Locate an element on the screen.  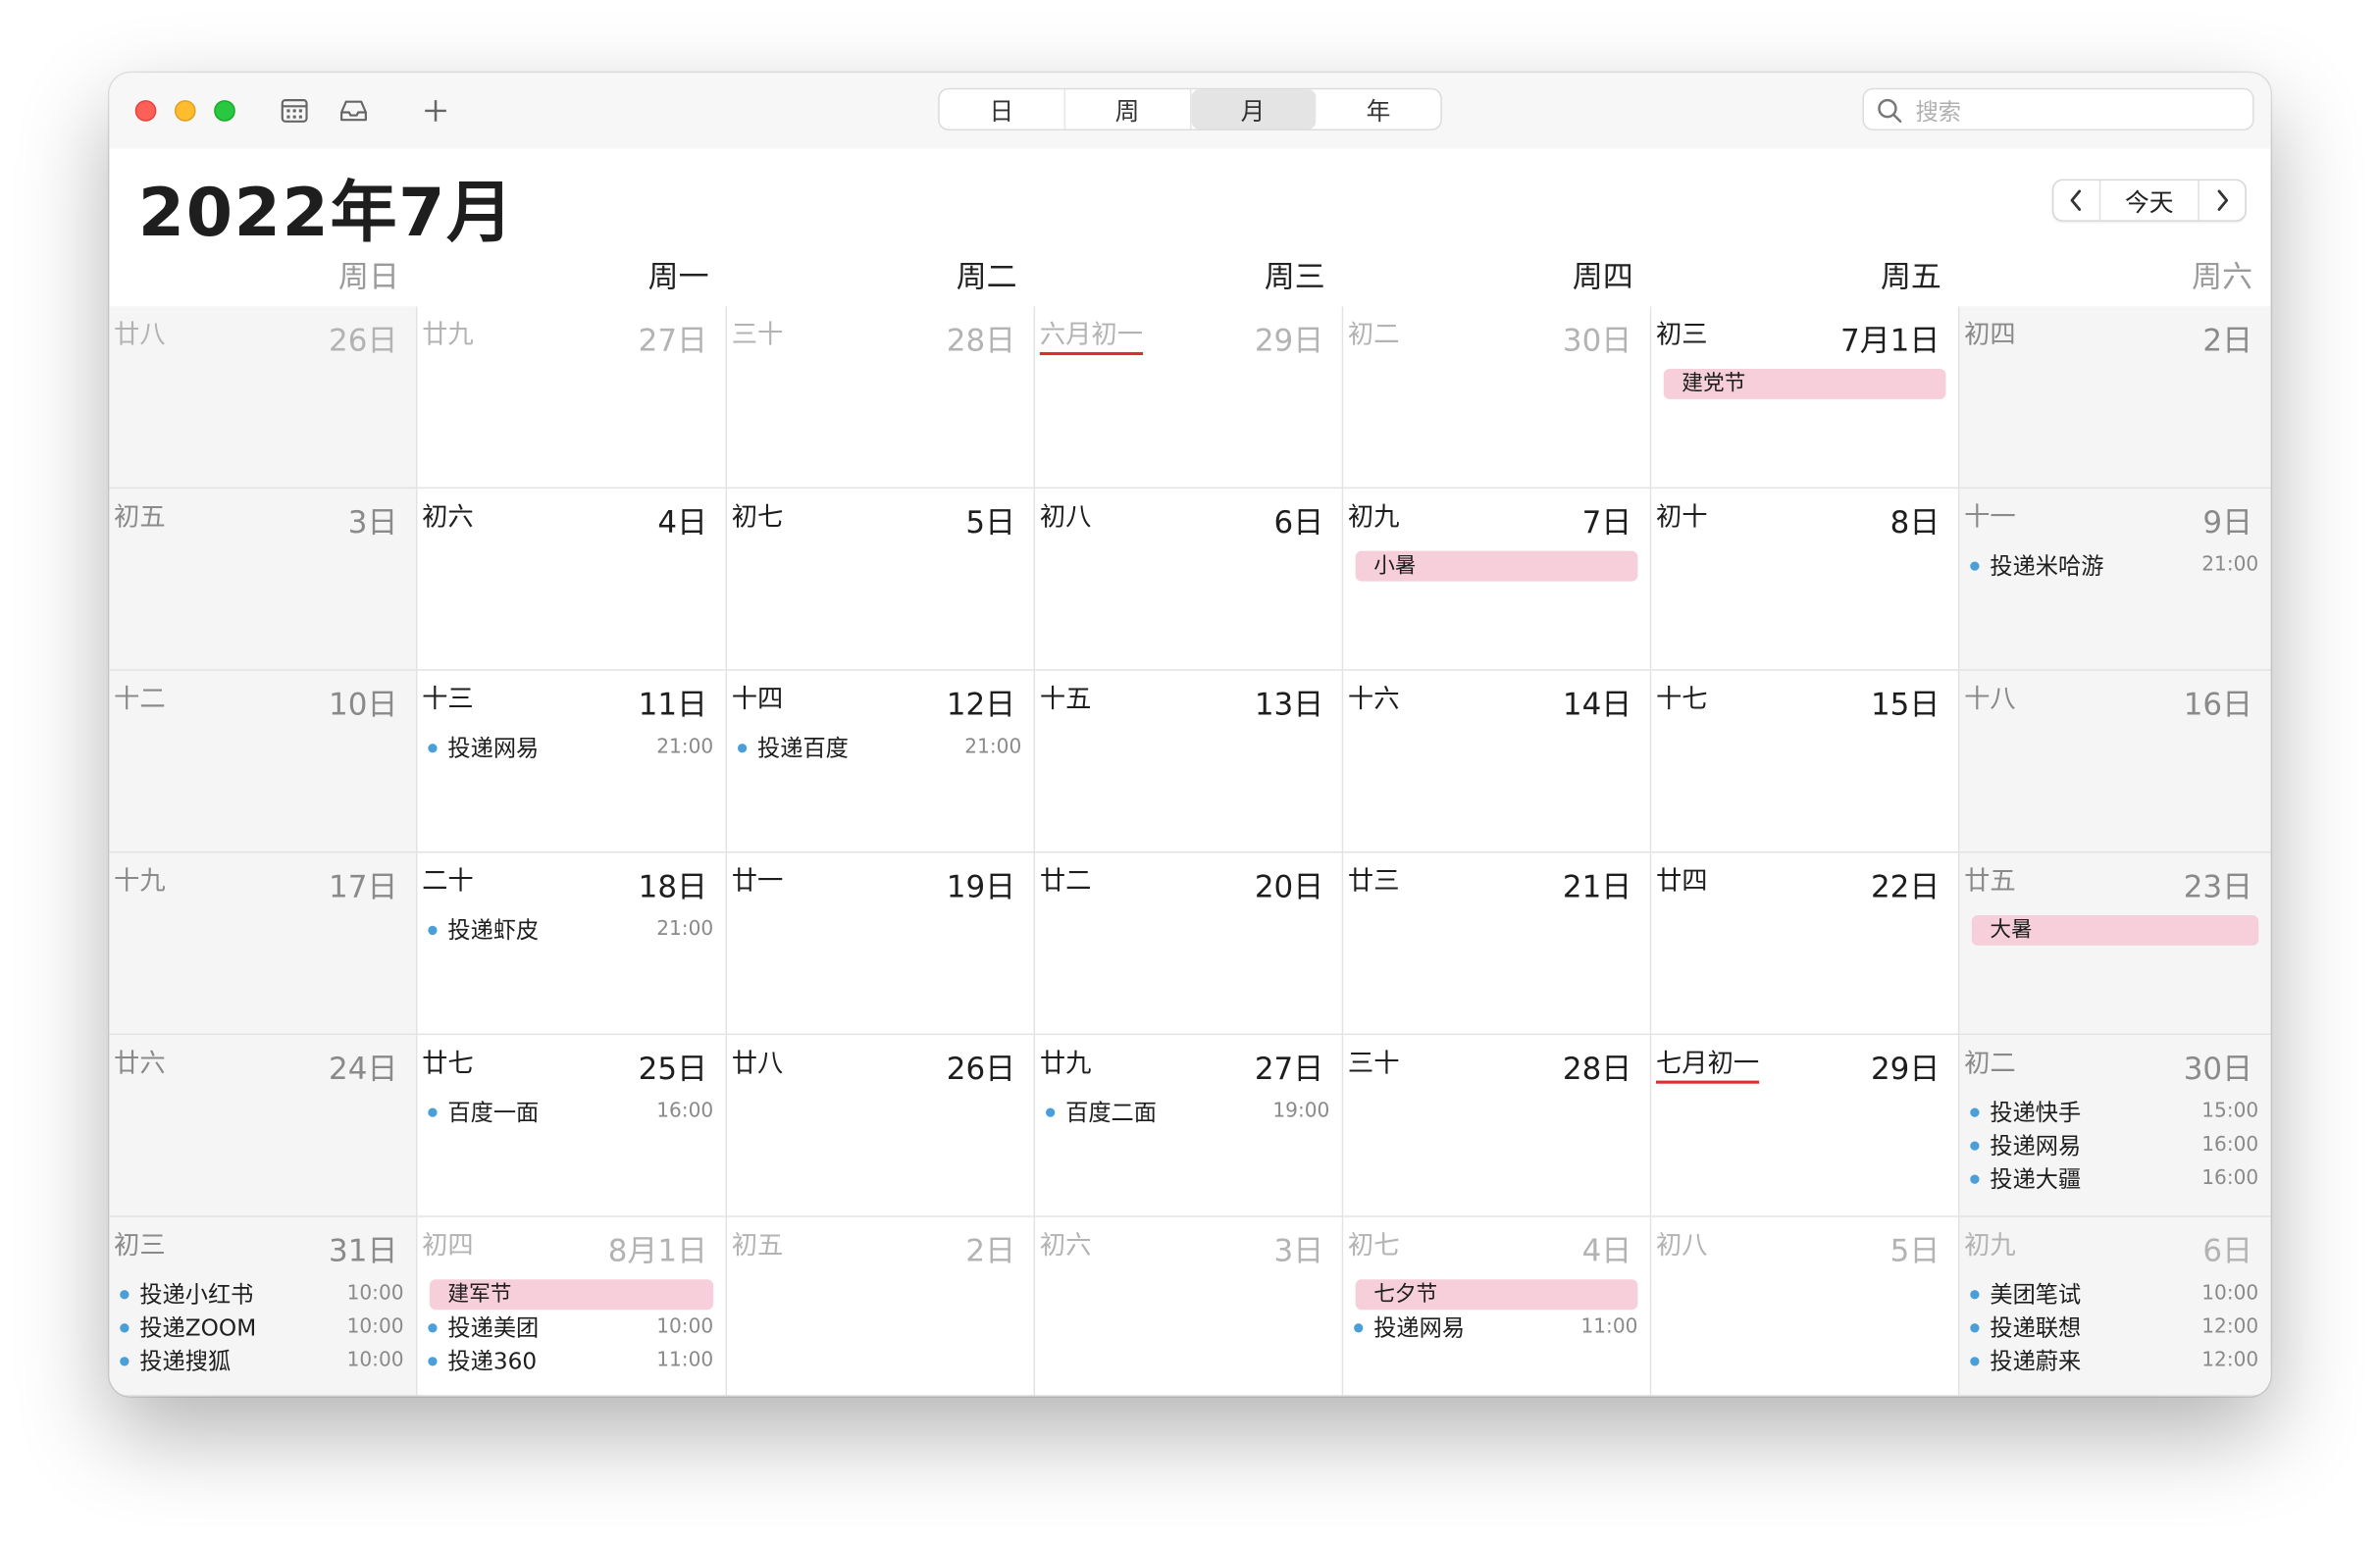
lunar-date: 初八 is located at coordinates (1065, 518).